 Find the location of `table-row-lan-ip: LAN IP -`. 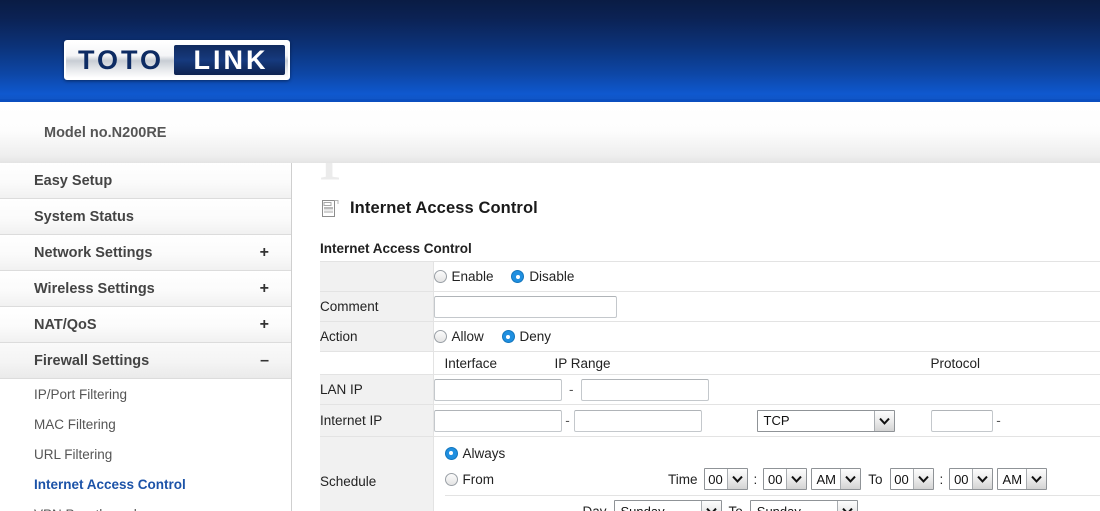

table-row-lan-ip: LAN IP - is located at coordinates (710, 389).